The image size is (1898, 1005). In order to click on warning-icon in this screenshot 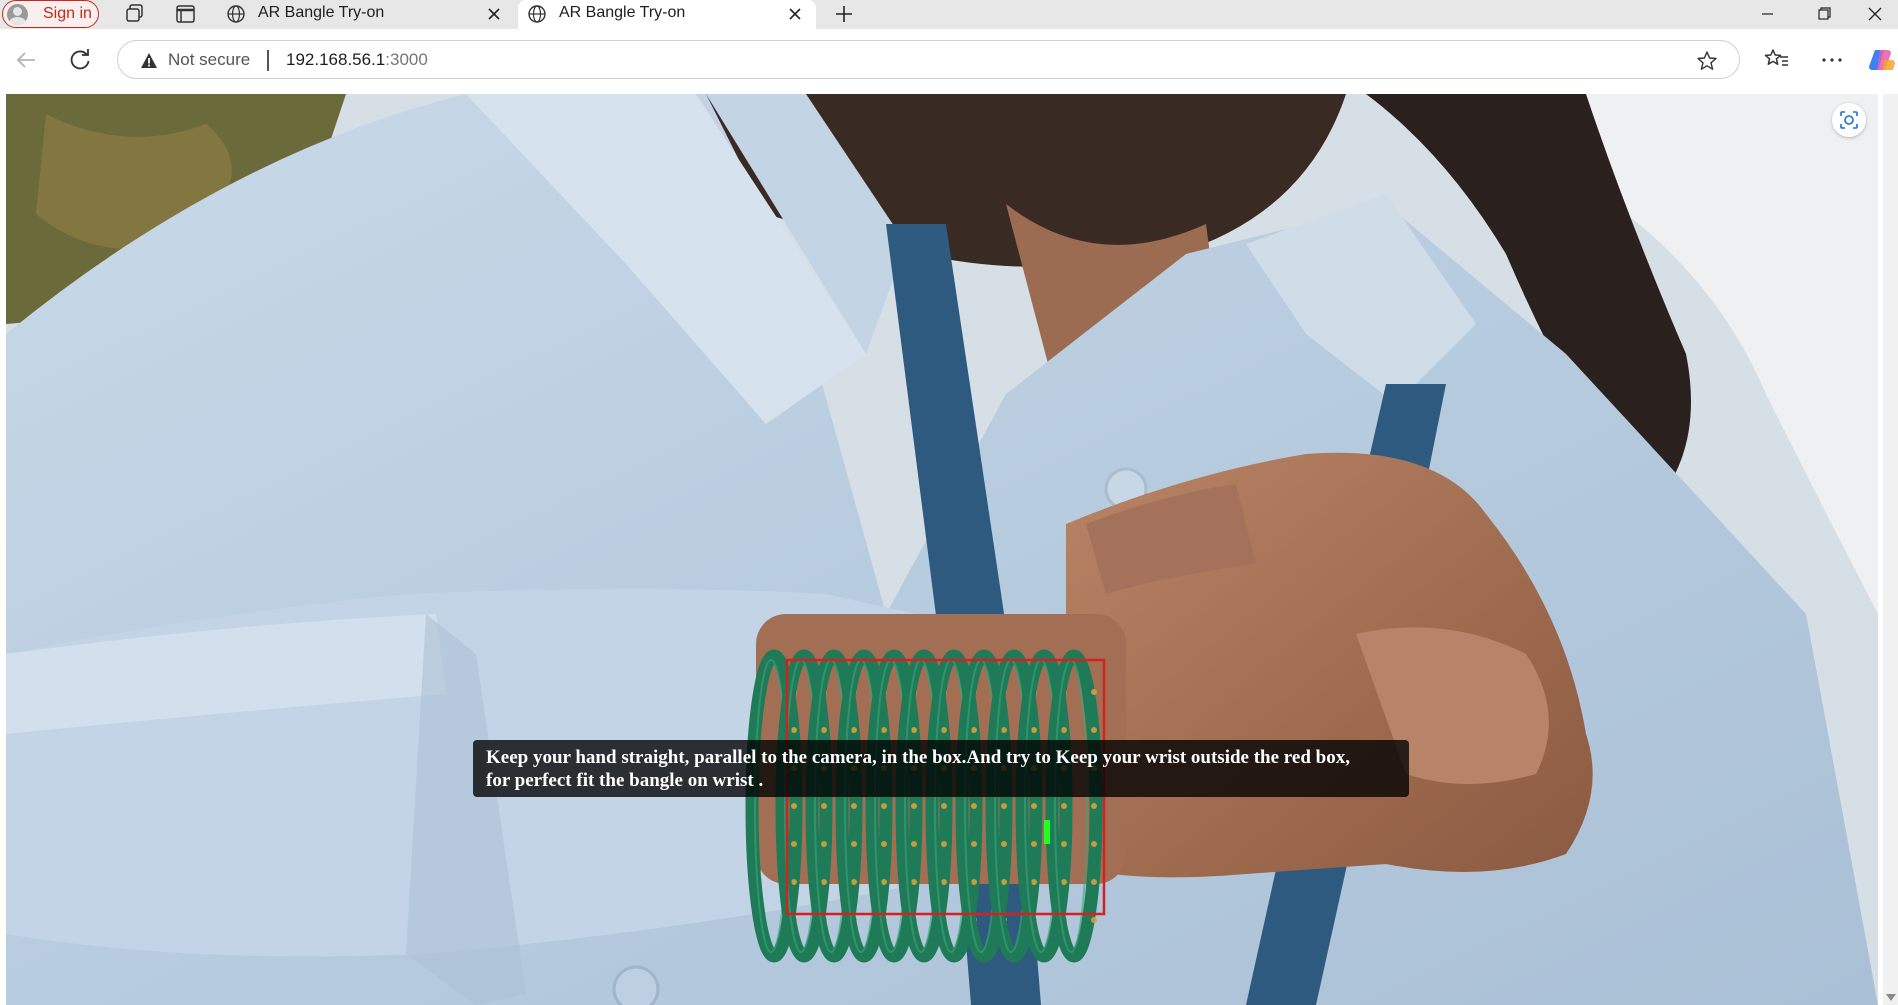, I will do `click(149, 60)`.